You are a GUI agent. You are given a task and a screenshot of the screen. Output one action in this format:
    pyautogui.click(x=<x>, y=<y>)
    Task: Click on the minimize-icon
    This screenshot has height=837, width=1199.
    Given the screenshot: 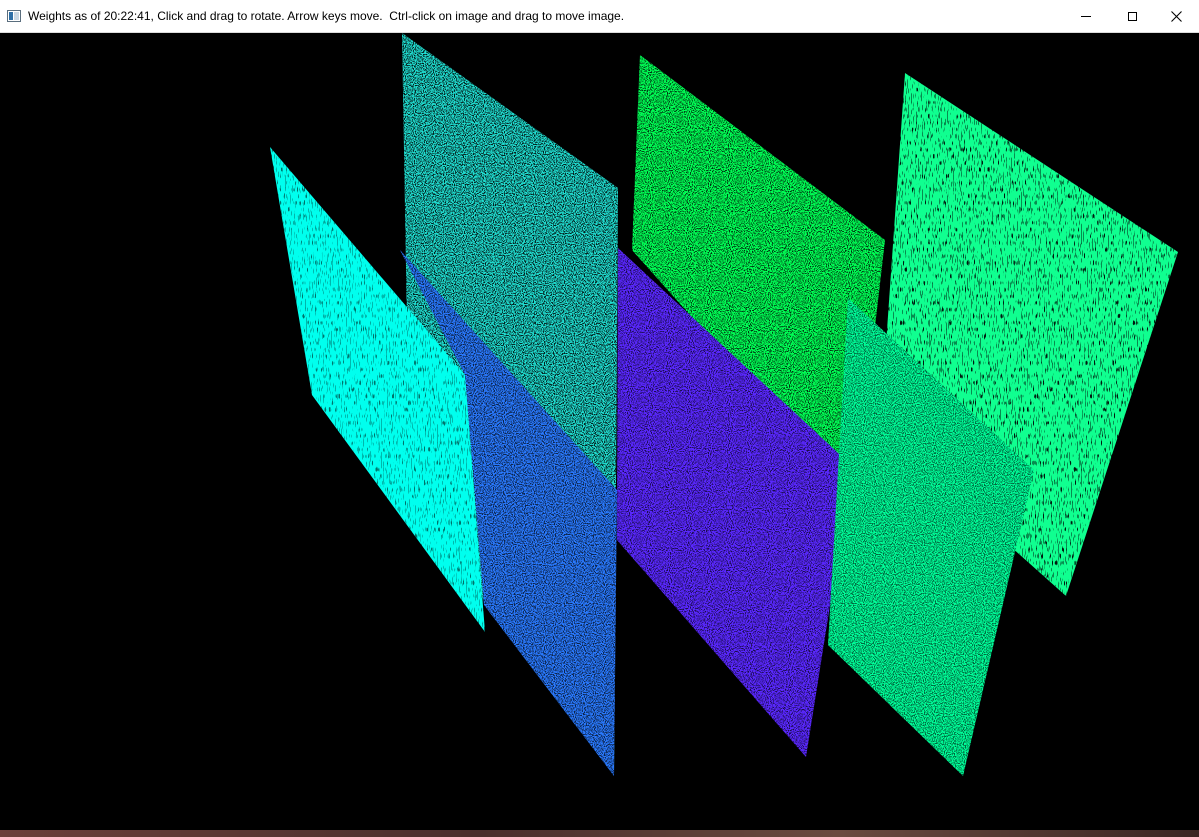 What is the action you would take?
    pyautogui.click(x=1086, y=16)
    